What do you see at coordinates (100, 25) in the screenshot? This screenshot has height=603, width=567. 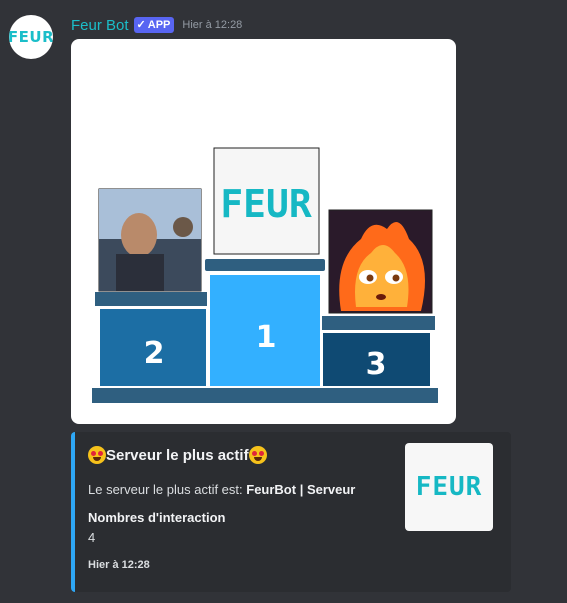 I see `username: Feur Bot` at bounding box center [100, 25].